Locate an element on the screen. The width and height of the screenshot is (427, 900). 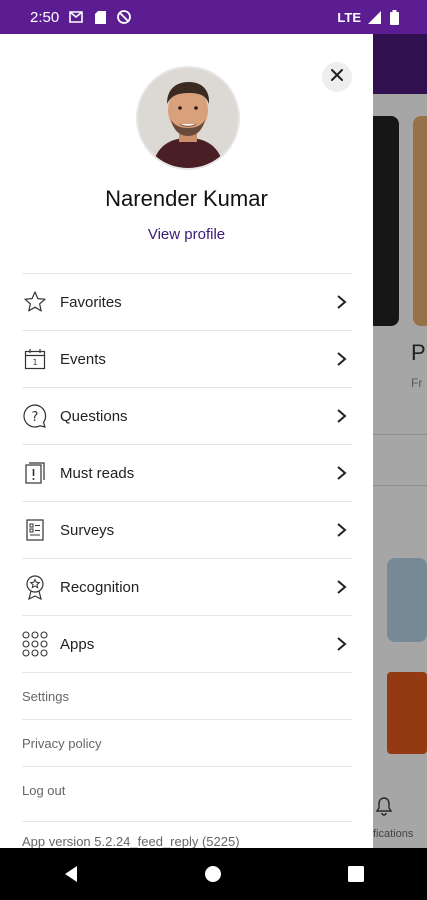
menu-item-label: Events is located at coordinates (83, 359).